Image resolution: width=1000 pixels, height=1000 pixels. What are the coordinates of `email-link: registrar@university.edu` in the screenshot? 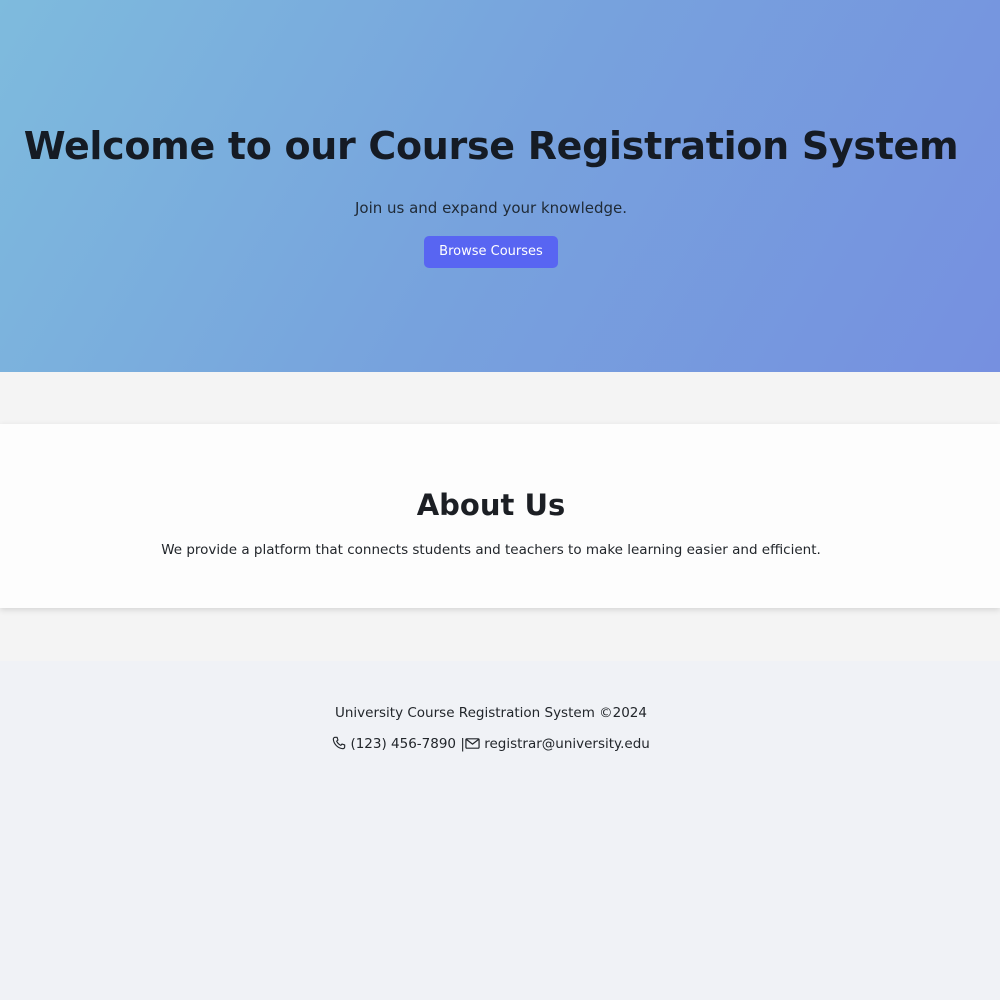 It's located at (567, 744).